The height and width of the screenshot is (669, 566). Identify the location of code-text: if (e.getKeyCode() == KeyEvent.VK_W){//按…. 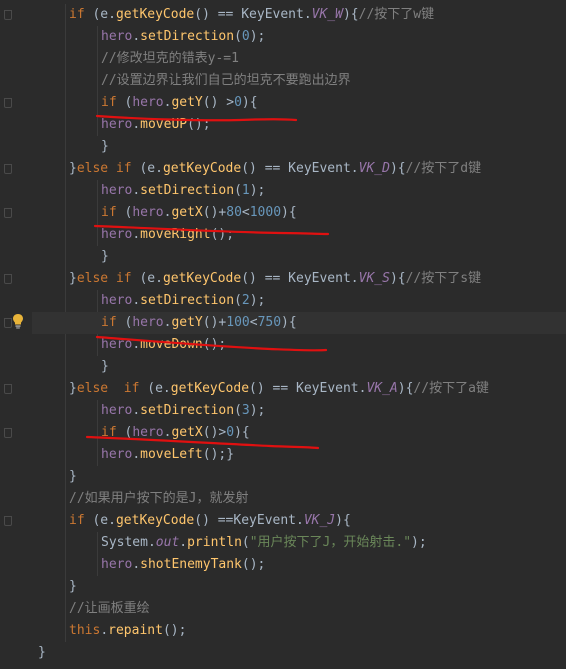
(251, 15).